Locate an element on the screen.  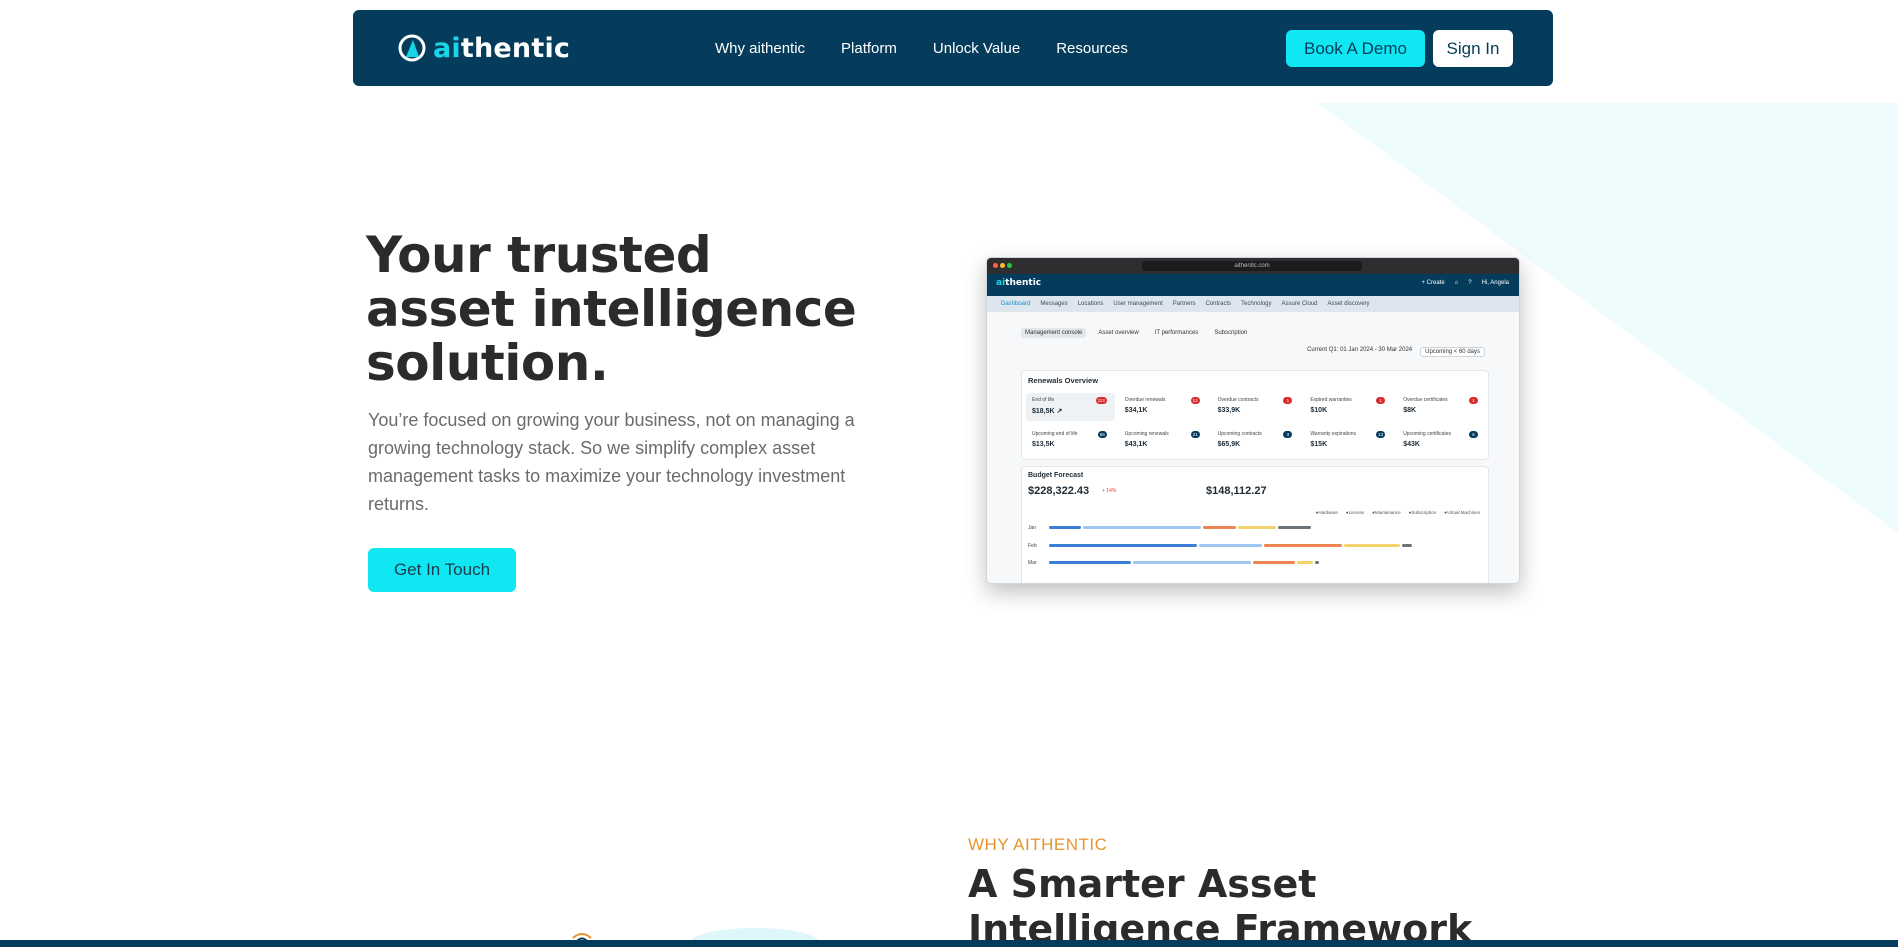
kpi-value: $8K is located at coordinates (1410, 410).